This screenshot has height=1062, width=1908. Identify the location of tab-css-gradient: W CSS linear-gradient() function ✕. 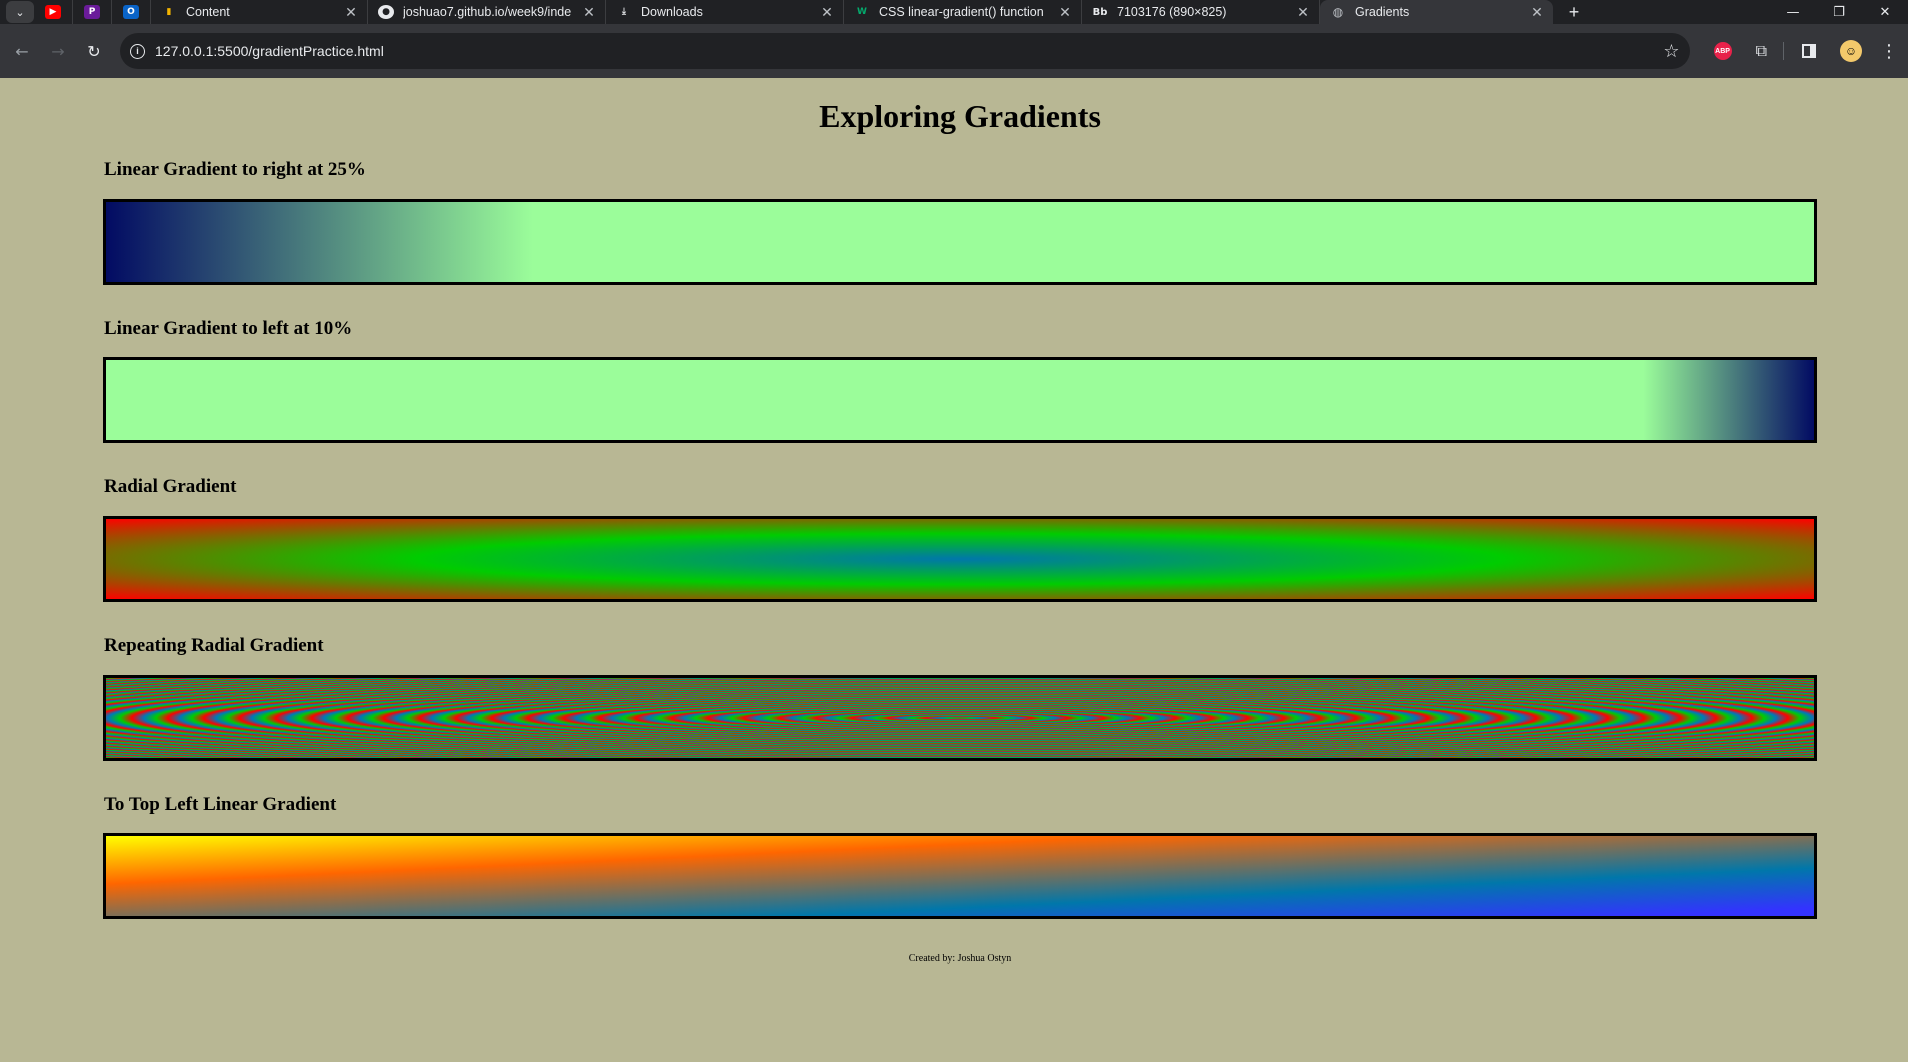
(963, 12).